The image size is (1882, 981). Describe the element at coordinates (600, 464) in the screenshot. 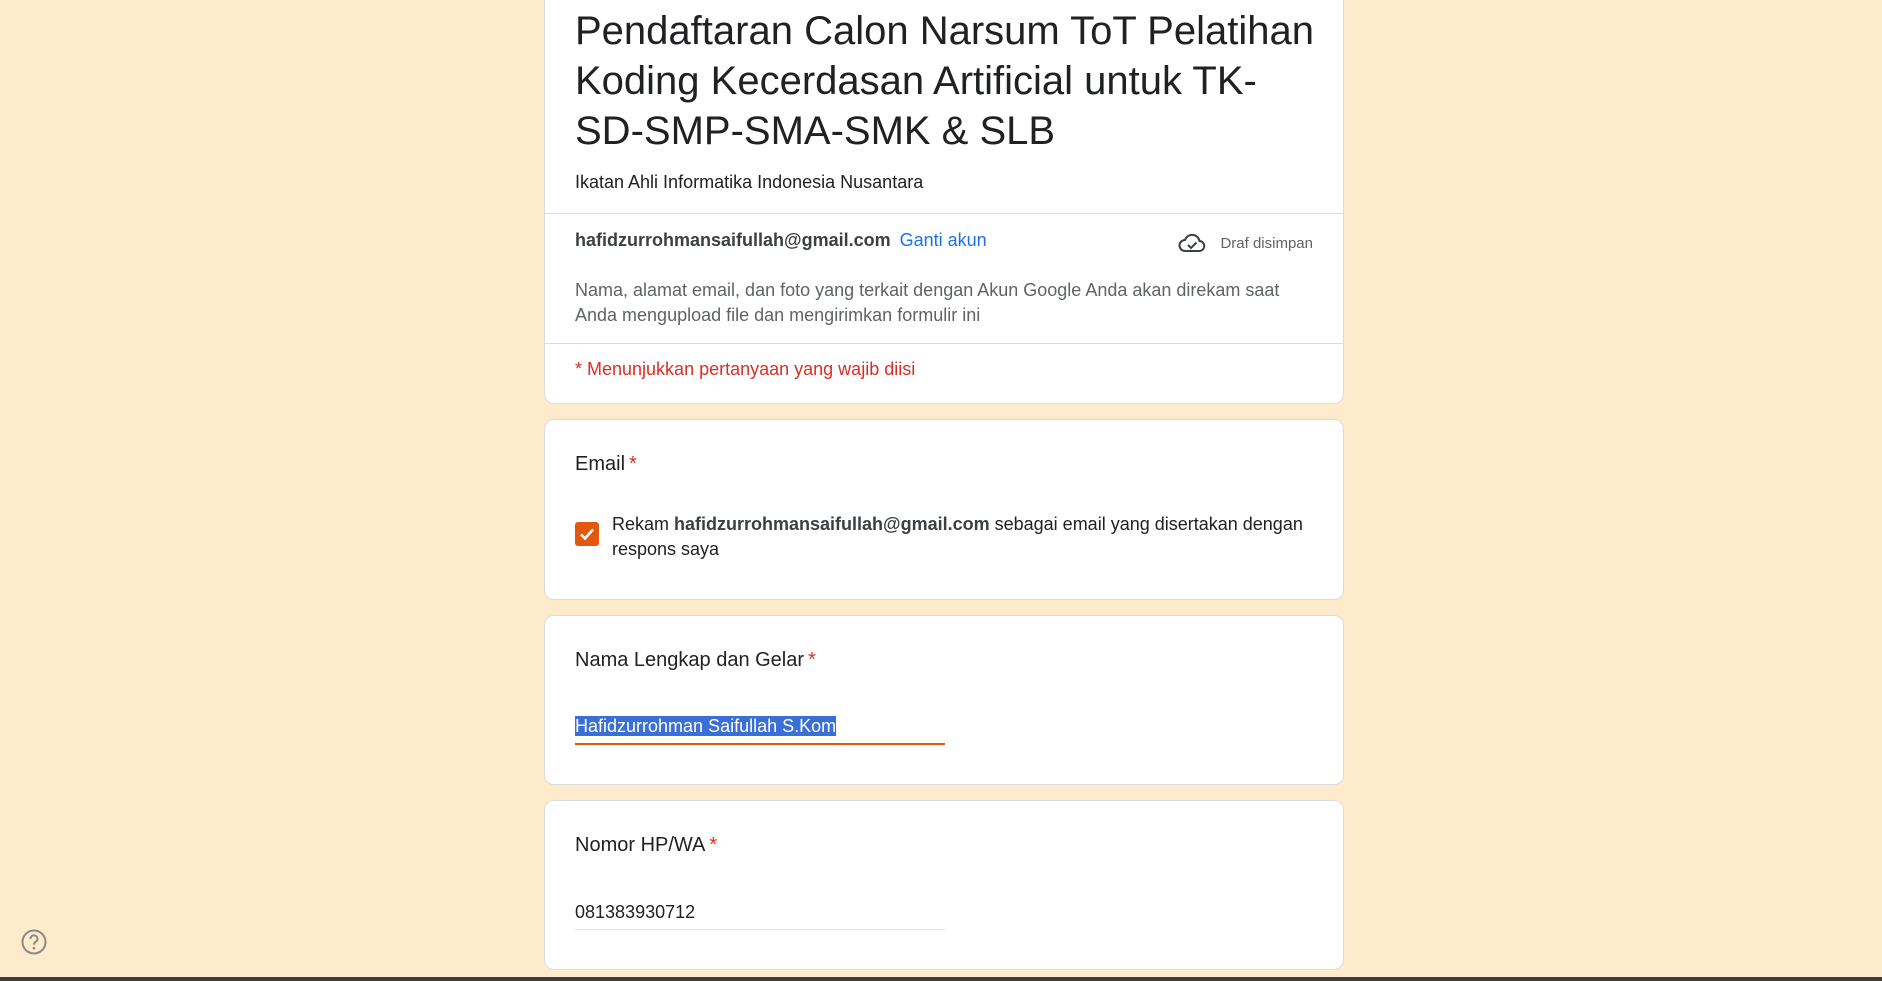

I see `question-title-text: Email` at that location.